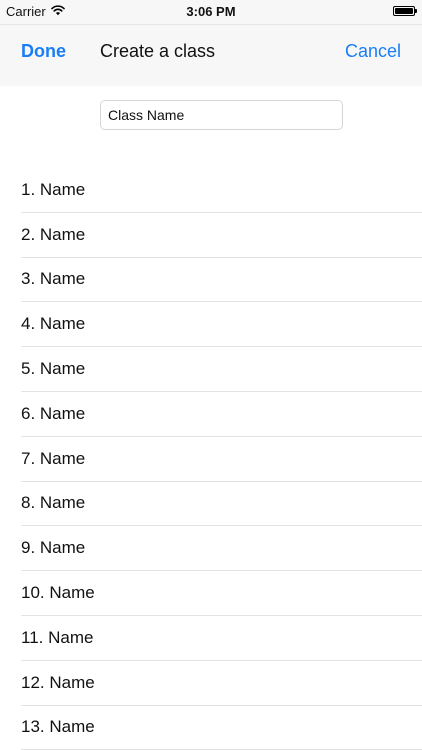  I want to click on battery-level, so click(404, 11).